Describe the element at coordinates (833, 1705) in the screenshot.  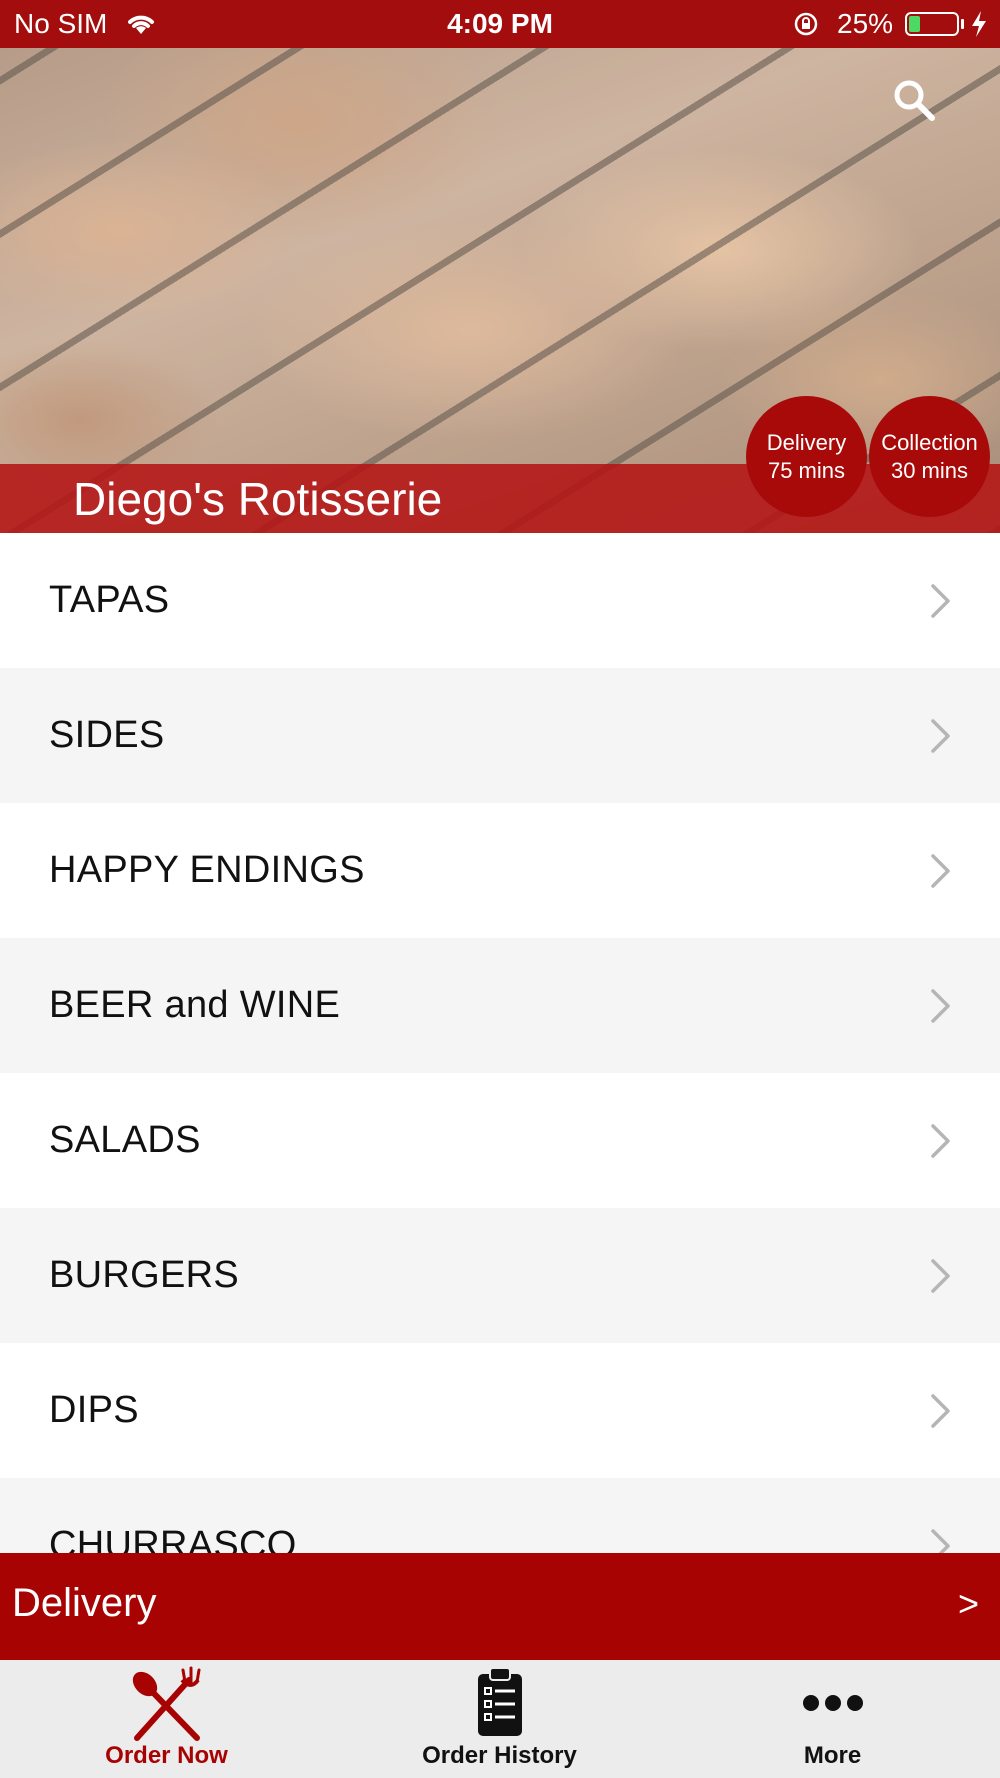
I see `more-dots-icon` at that location.